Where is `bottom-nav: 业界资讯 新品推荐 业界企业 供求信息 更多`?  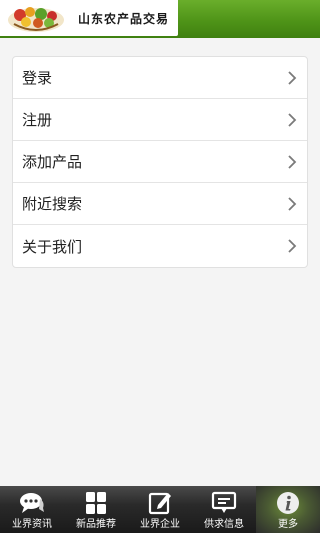 bottom-nav: 业界资讯 新品推荐 业界企业 供求信息 更多 is located at coordinates (160, 509).